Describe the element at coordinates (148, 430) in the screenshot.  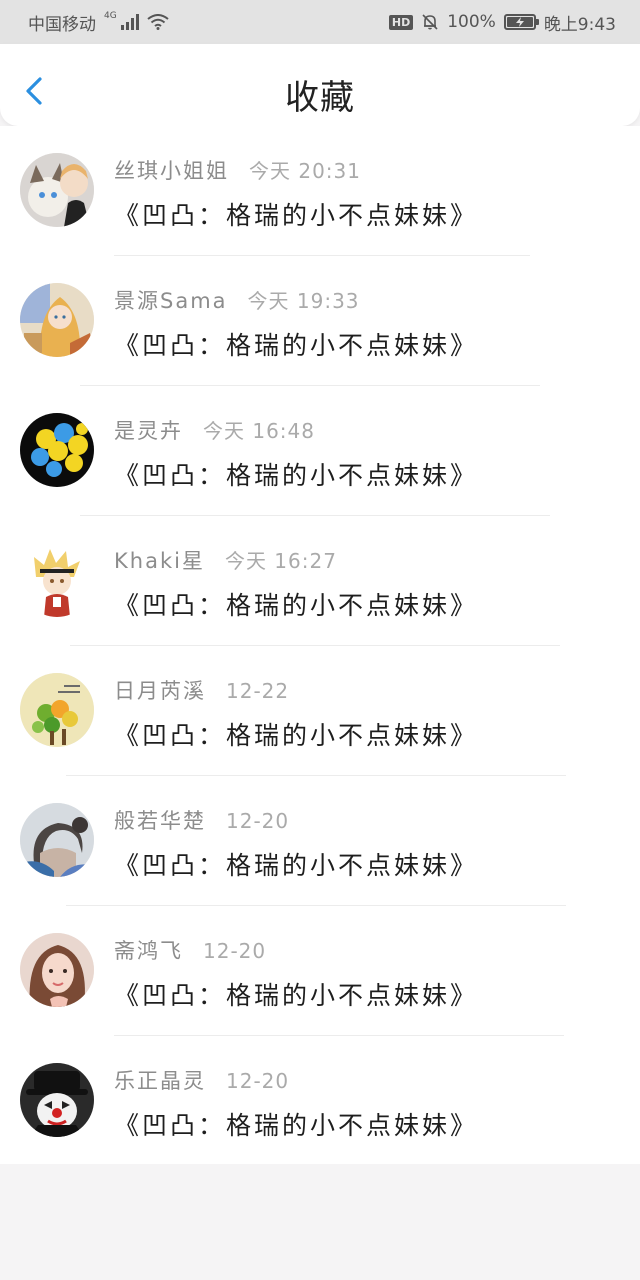
I see `username: 是灵卉` at that location.